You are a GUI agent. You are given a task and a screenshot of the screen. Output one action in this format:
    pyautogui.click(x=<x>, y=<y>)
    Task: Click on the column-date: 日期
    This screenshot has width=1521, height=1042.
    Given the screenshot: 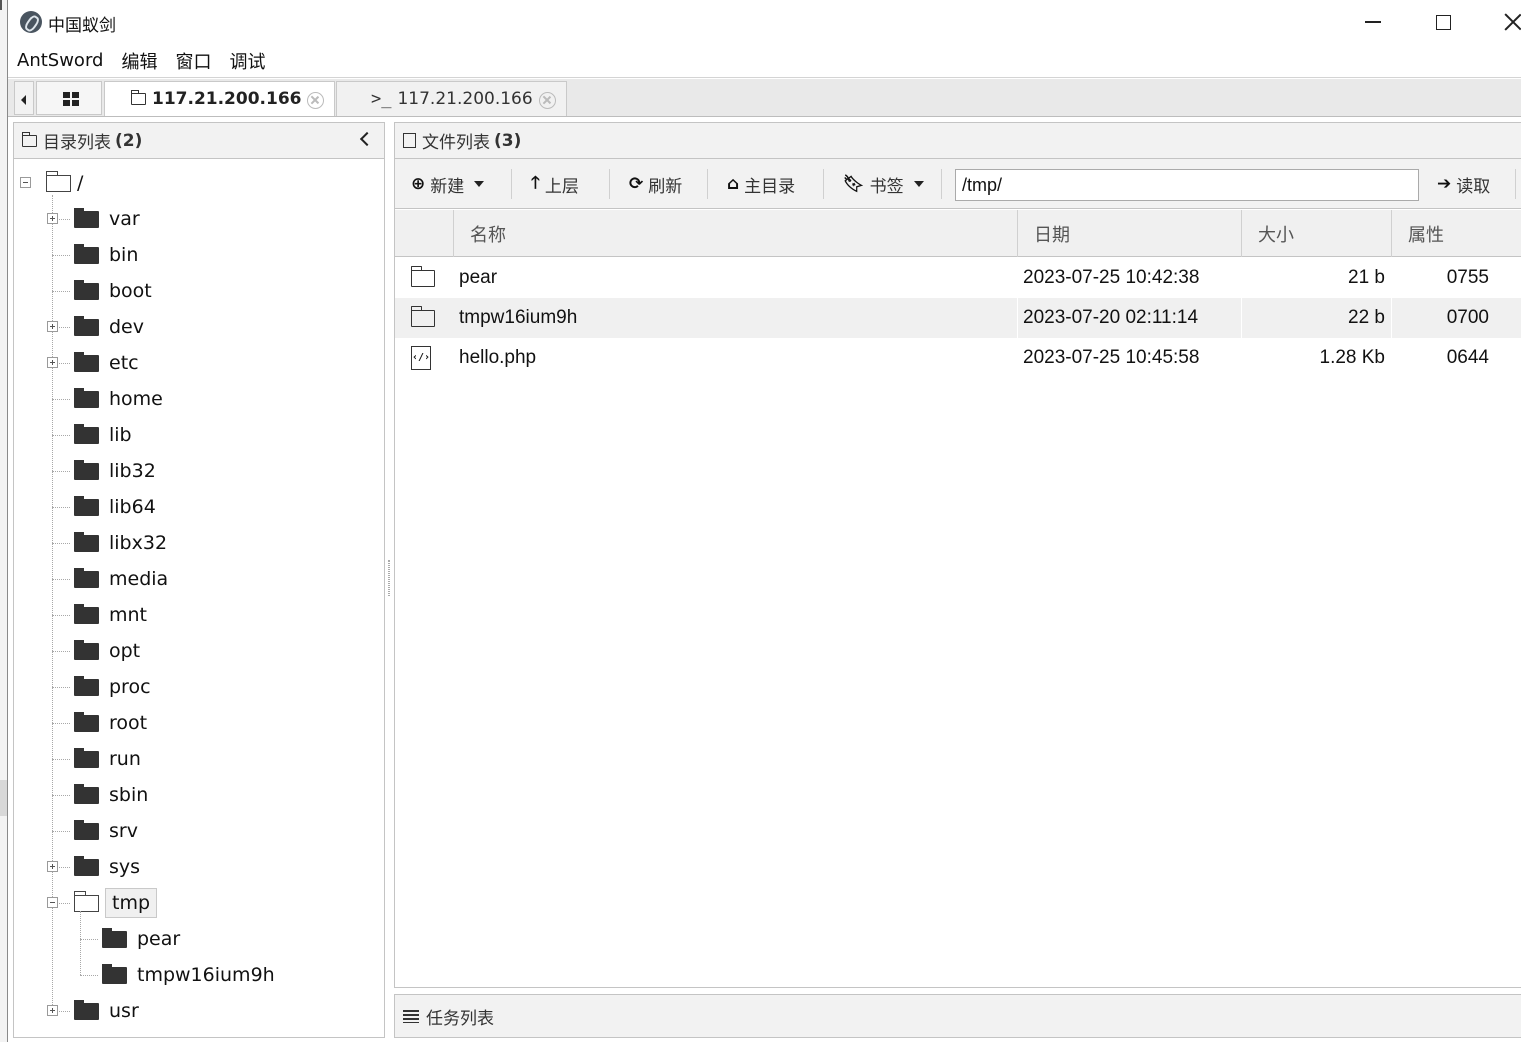 What is the action you would take?
    pyautogui.click(x=1129, y=233)
    